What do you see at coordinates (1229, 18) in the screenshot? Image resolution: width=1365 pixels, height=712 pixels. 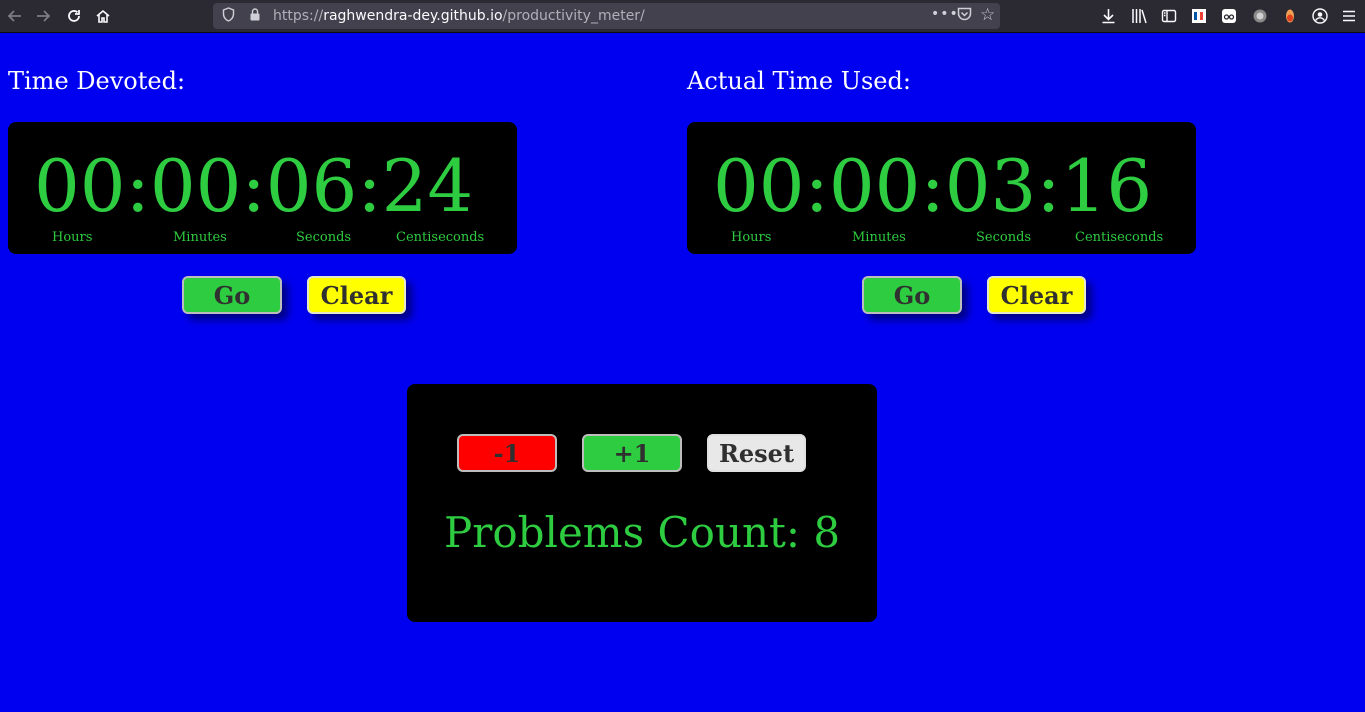 I see `extension-glasses-icon` at bounding box center [1229, 18].